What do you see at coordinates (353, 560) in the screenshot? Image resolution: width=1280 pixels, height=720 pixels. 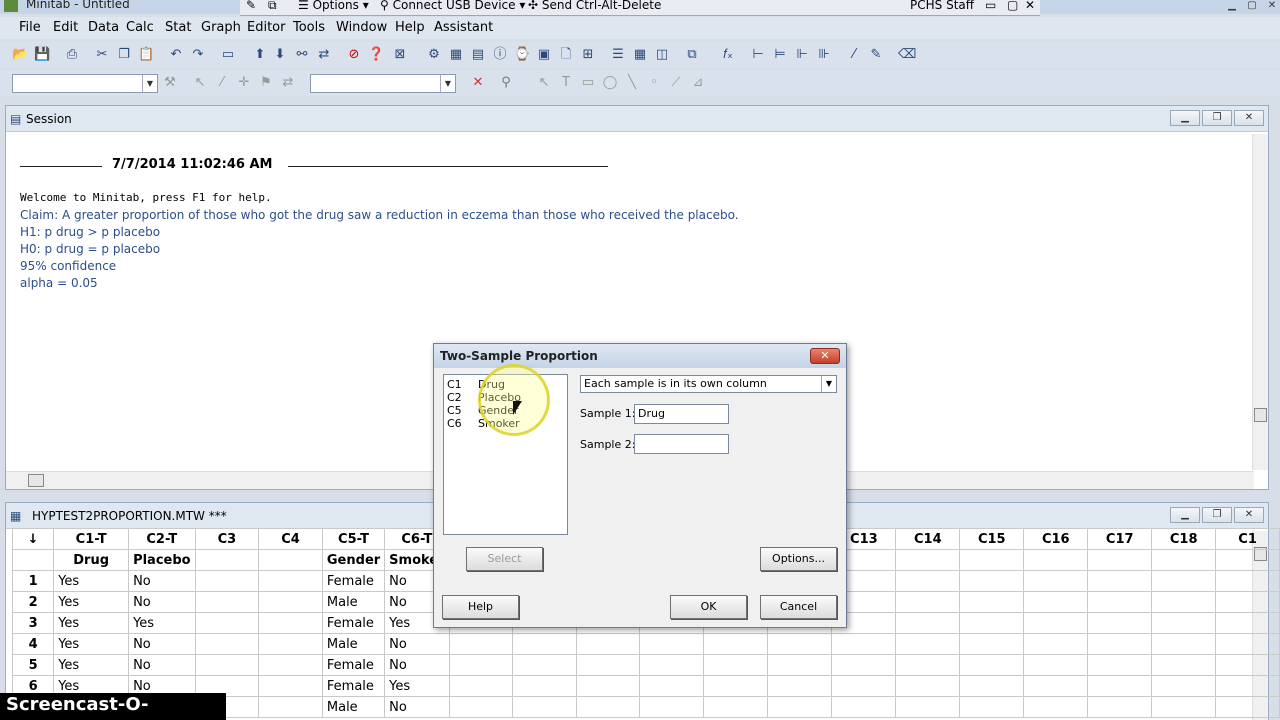 I see `column-name-cell: Gender` at bounding box center [353, 560].